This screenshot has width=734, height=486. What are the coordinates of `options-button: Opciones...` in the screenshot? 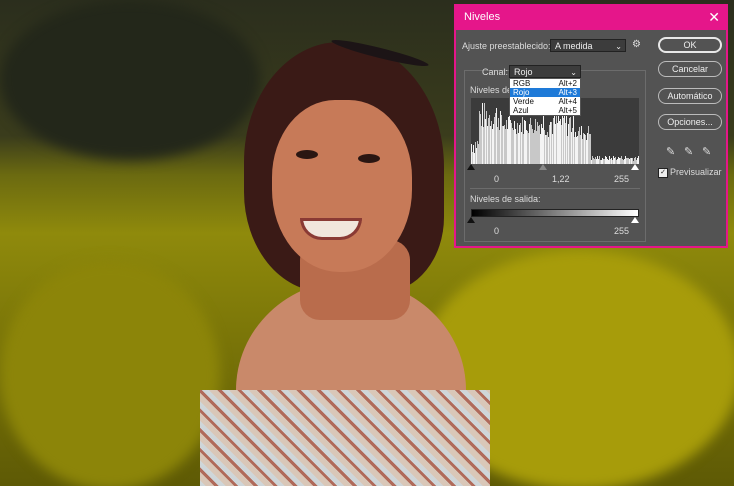 It's located at (690, 122).